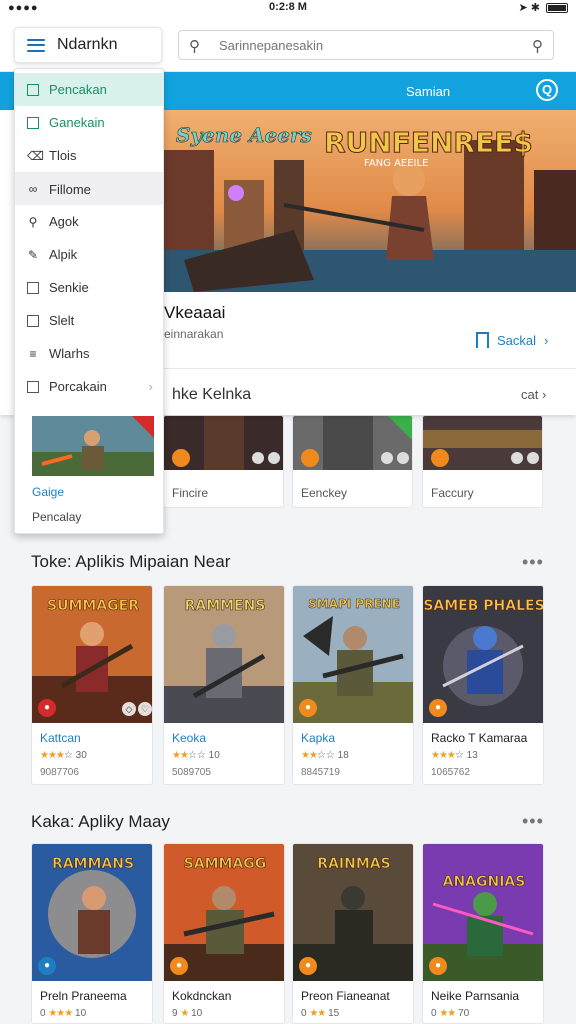 This screenshot has width=576, height=1024. Describe the element at coordinates (194, 334) in the screenshot. I see `featured-subtitle: einnarakan` at that location.